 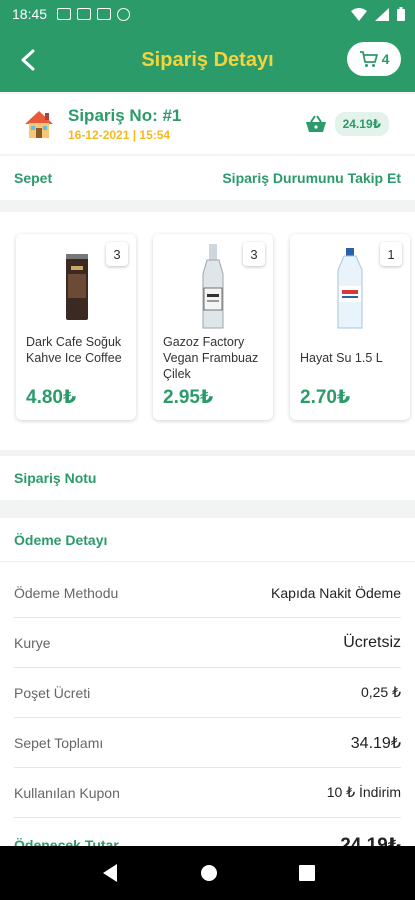 I want to click on cart-icon, so click(x=368, y=59).